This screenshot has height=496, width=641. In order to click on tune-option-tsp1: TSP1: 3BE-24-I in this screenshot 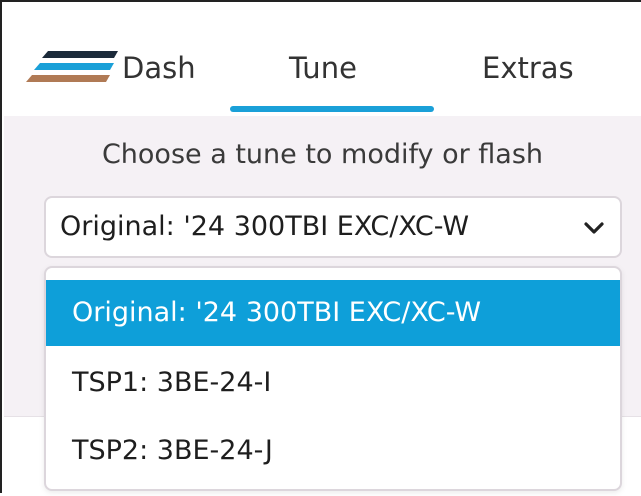, I will do `click(333, 383)`.